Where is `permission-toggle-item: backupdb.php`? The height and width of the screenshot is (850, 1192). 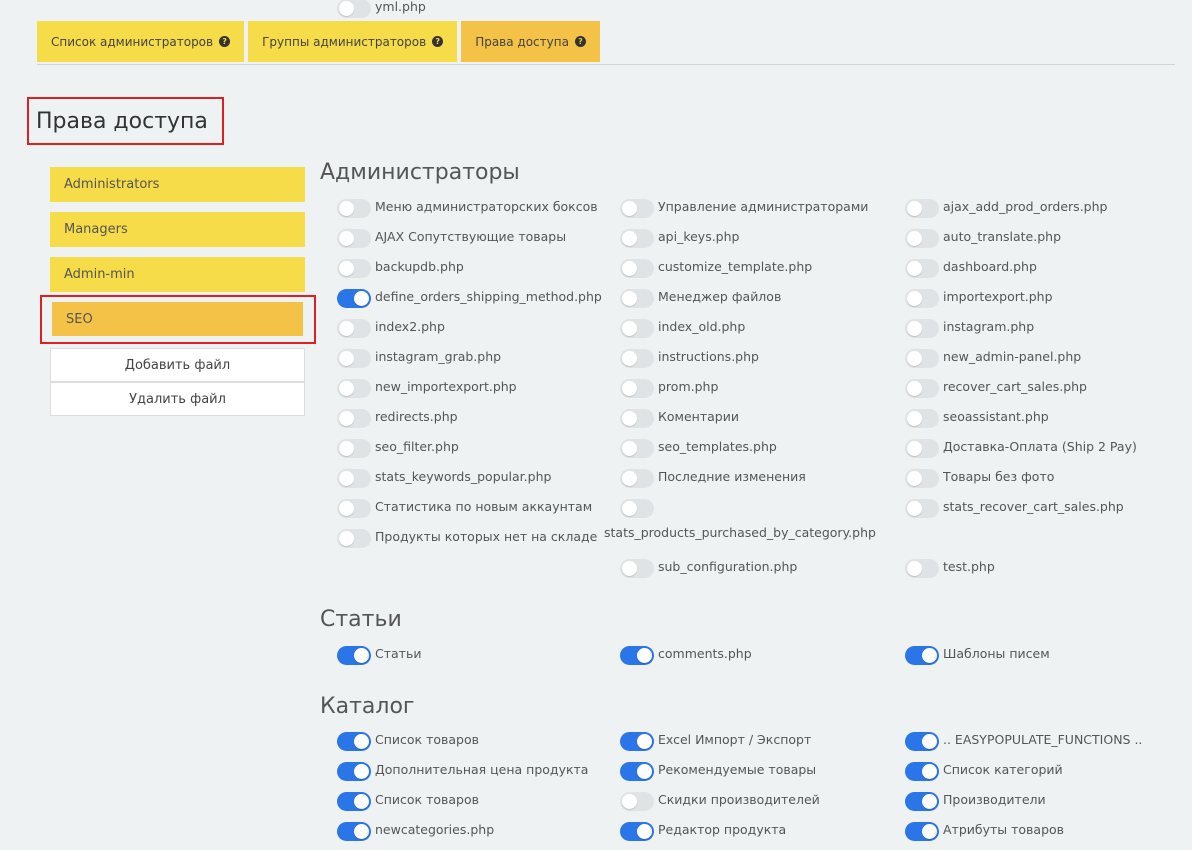
permission-toggle-item: backupdb.php is located at coordinates (400, 268).